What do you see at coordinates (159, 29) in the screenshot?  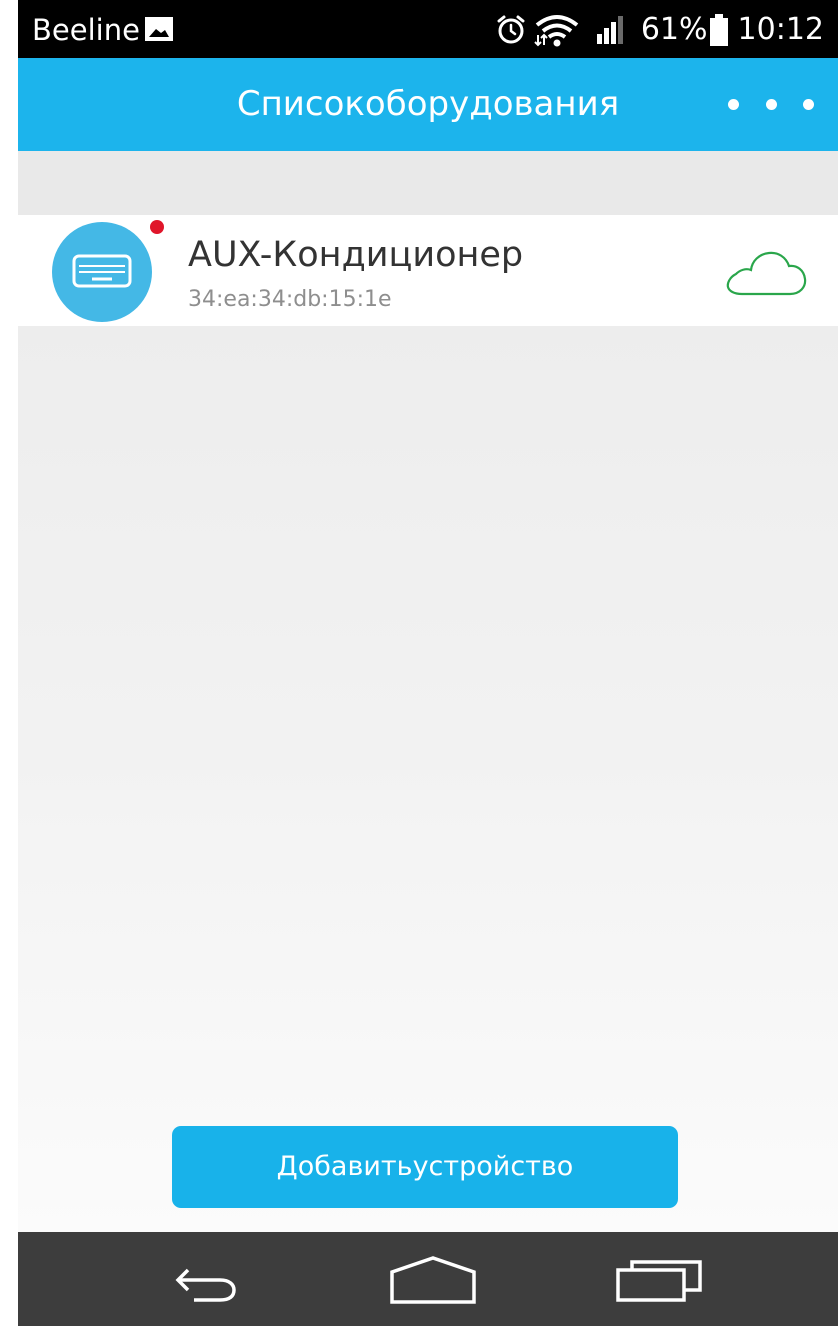 I see `gallery-icon` at bounding box center [159, 29].